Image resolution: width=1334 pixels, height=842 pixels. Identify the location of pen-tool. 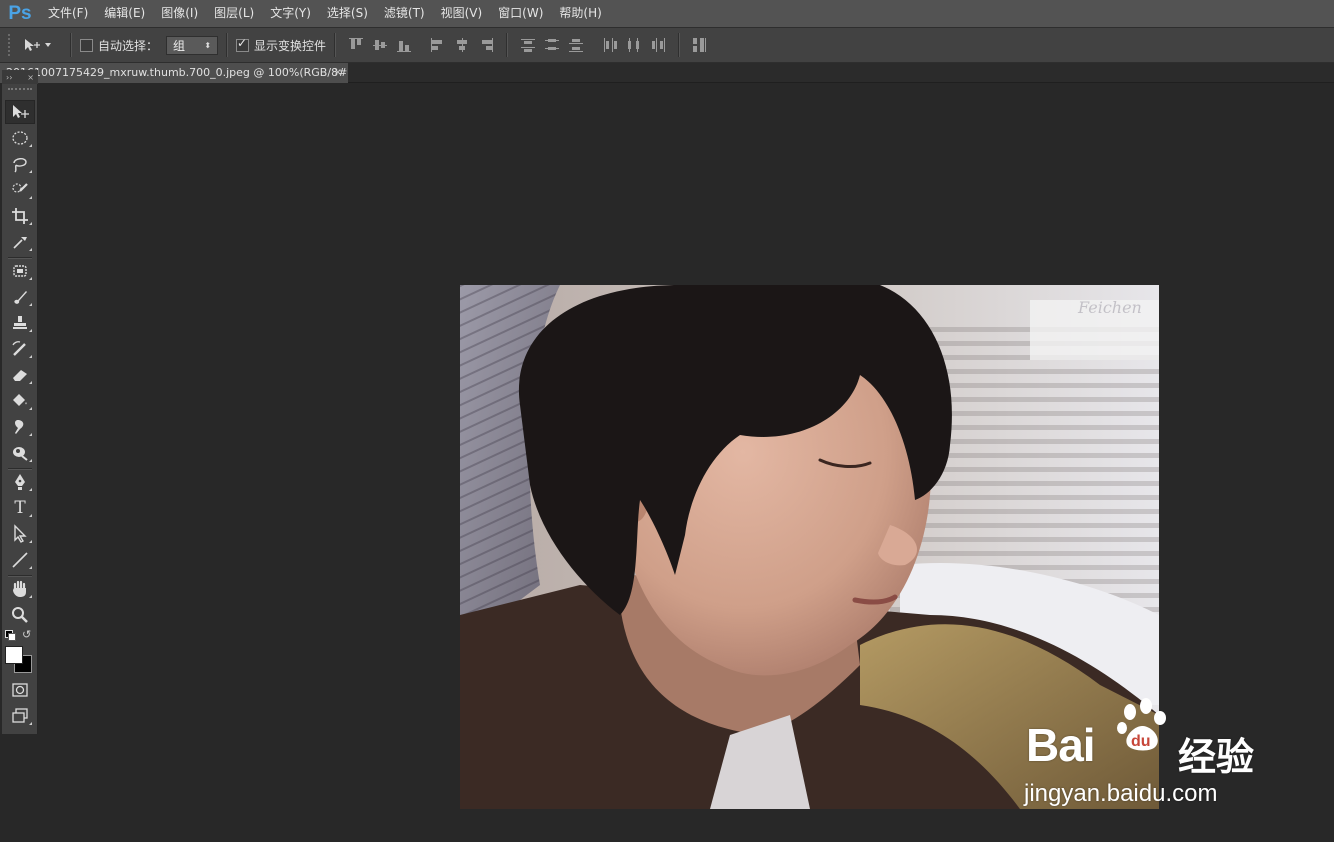
(20, 482).